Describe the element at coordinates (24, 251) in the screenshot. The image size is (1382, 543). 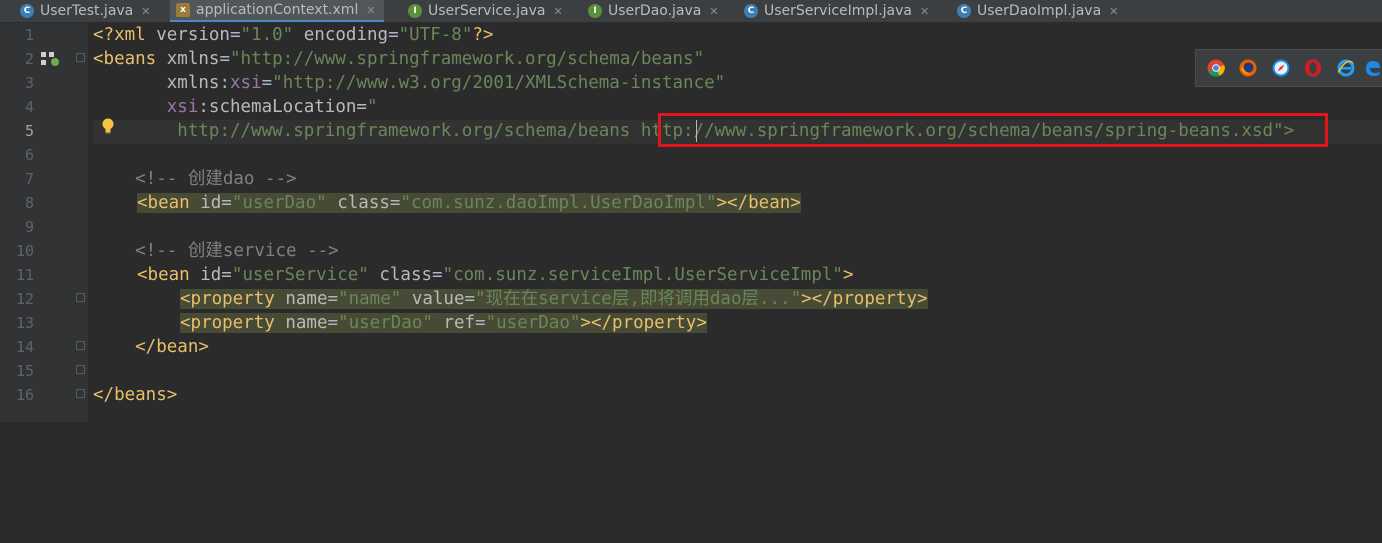
I see `line-number: 10` at that location.